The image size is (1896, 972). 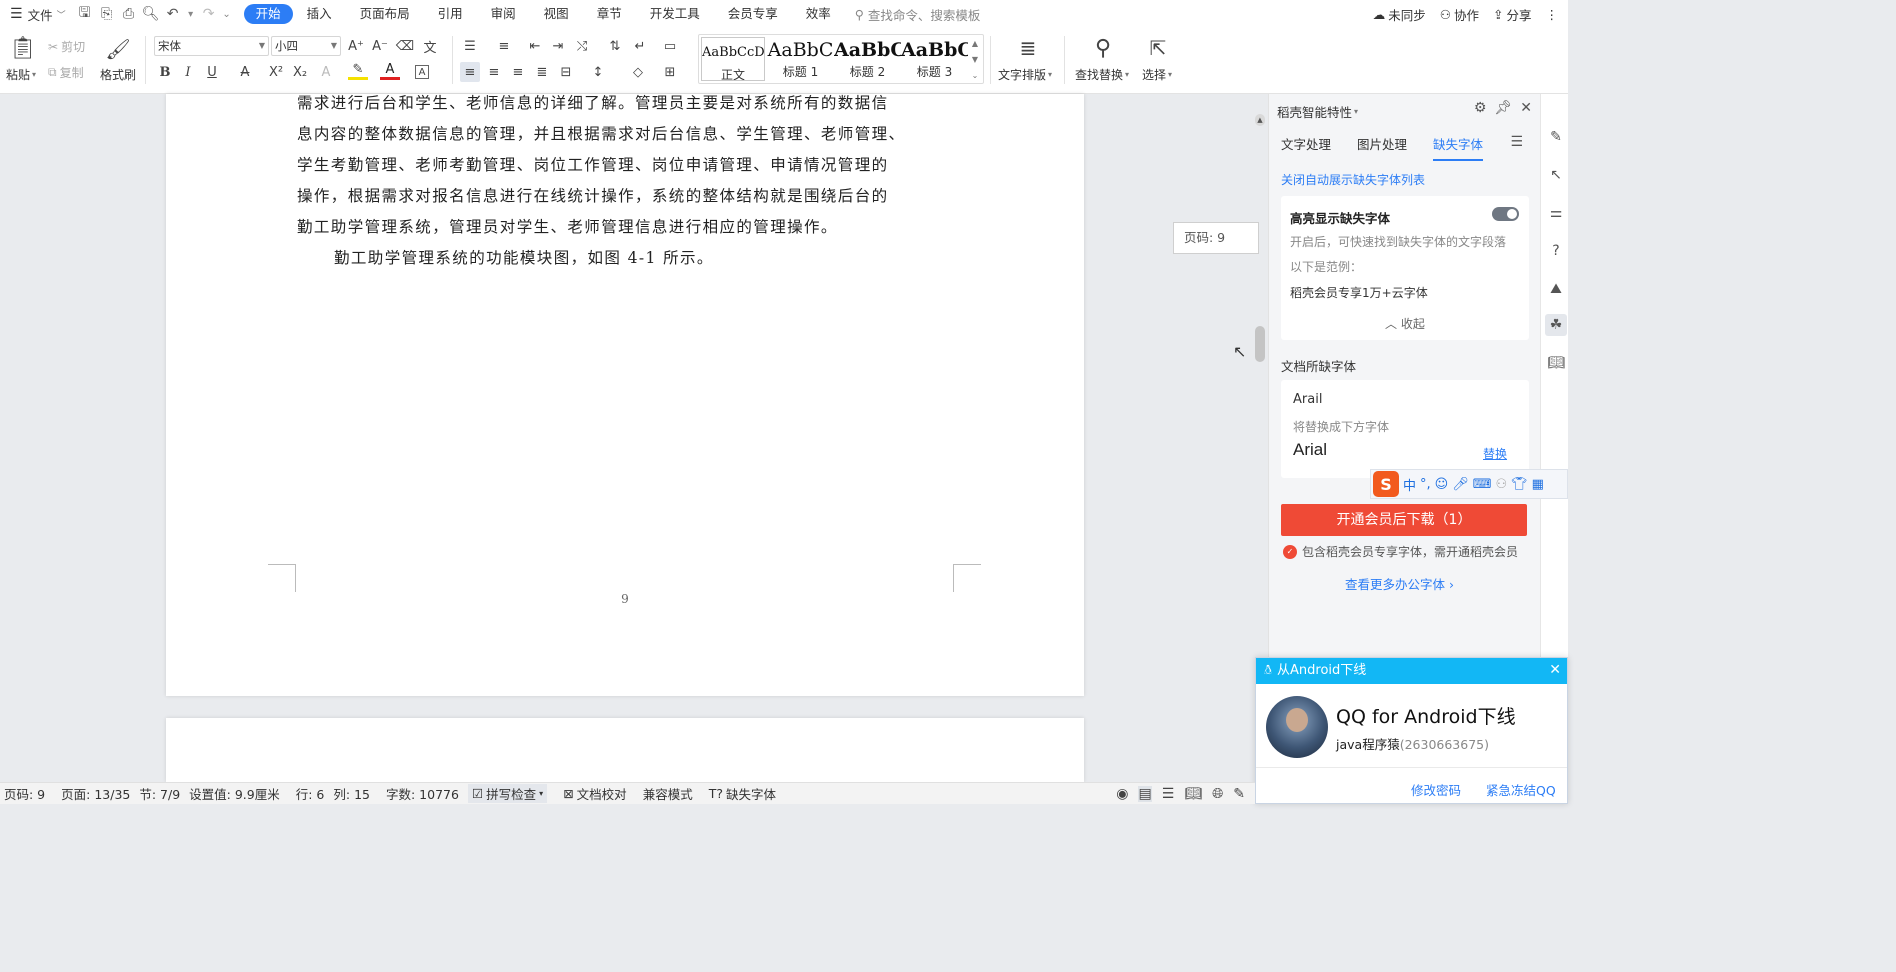 What do you see at coordinates (615, 46) in the screenshot?
I see `sort-icon: ⇅` at bounding box center [615, 46].